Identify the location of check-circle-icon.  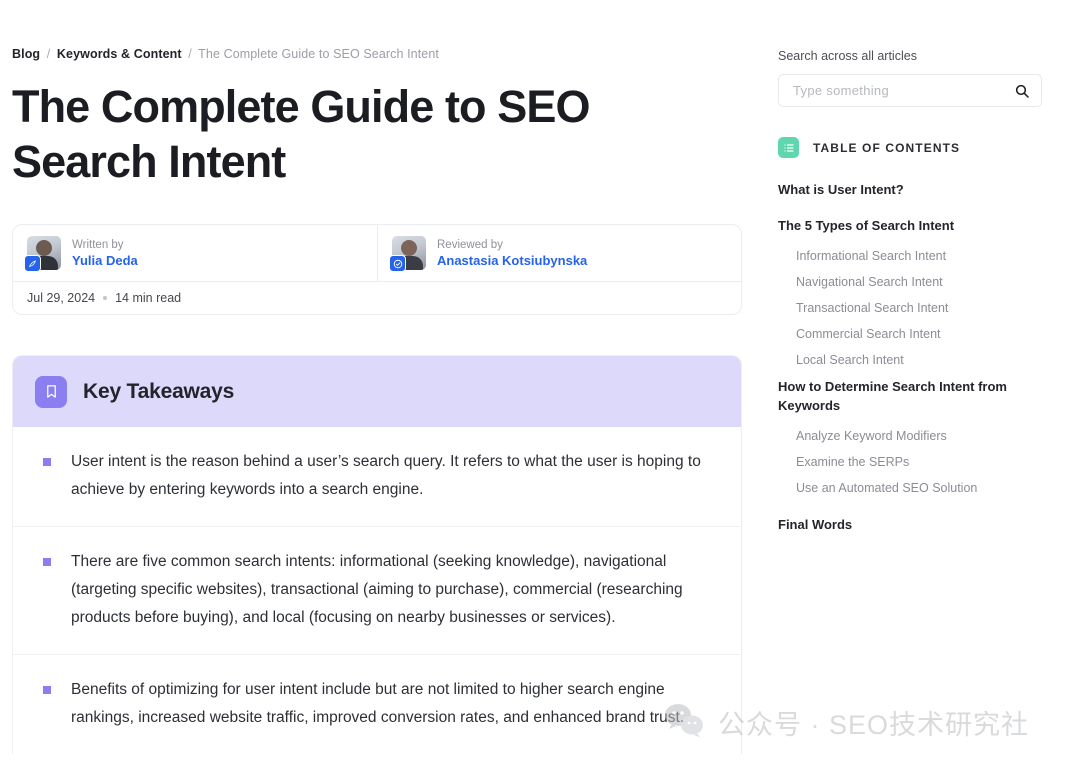
(397, 263).